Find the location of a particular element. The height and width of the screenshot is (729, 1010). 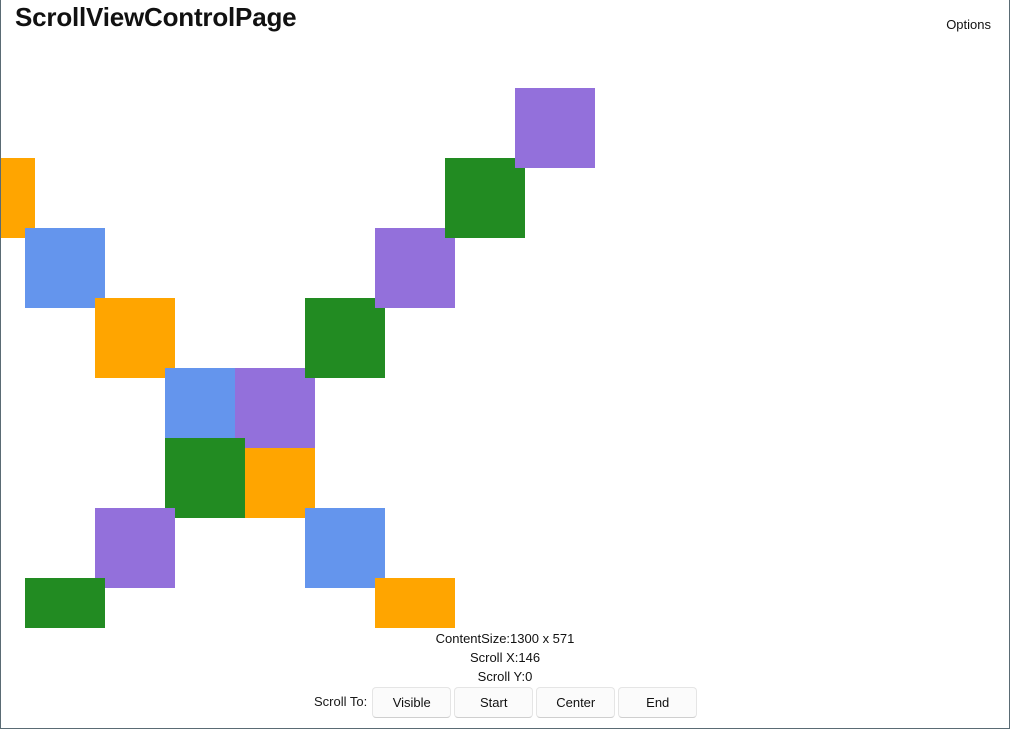

scroll-to-start-button: Start is located at coordinates (494, 702).